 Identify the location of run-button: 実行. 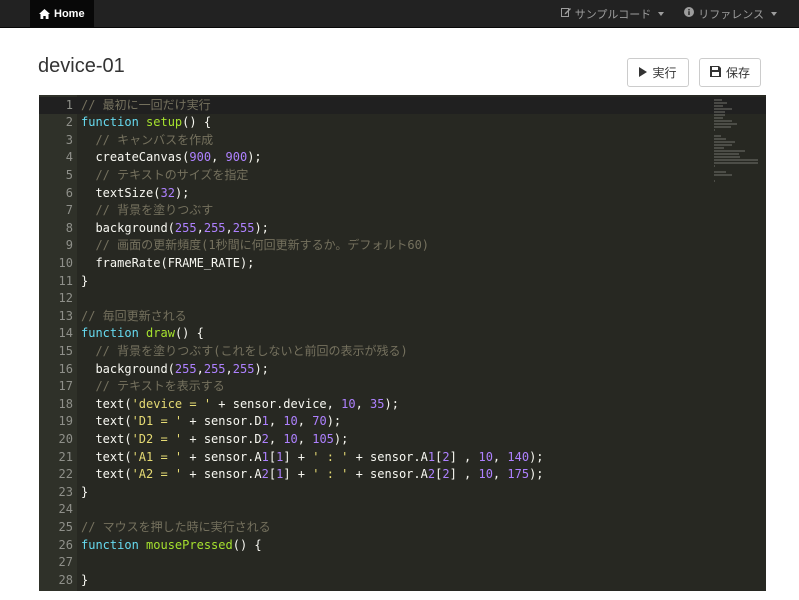
(658, 72).